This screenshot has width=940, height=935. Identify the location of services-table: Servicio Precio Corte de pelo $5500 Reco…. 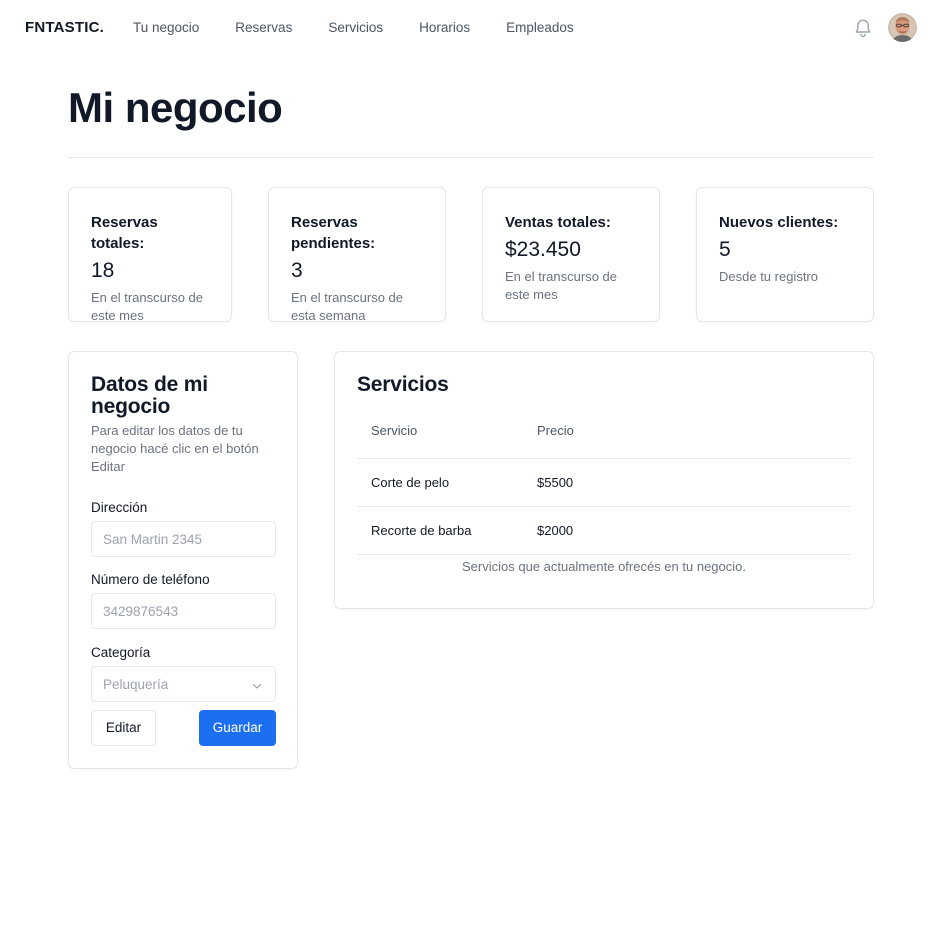
(604, 497).